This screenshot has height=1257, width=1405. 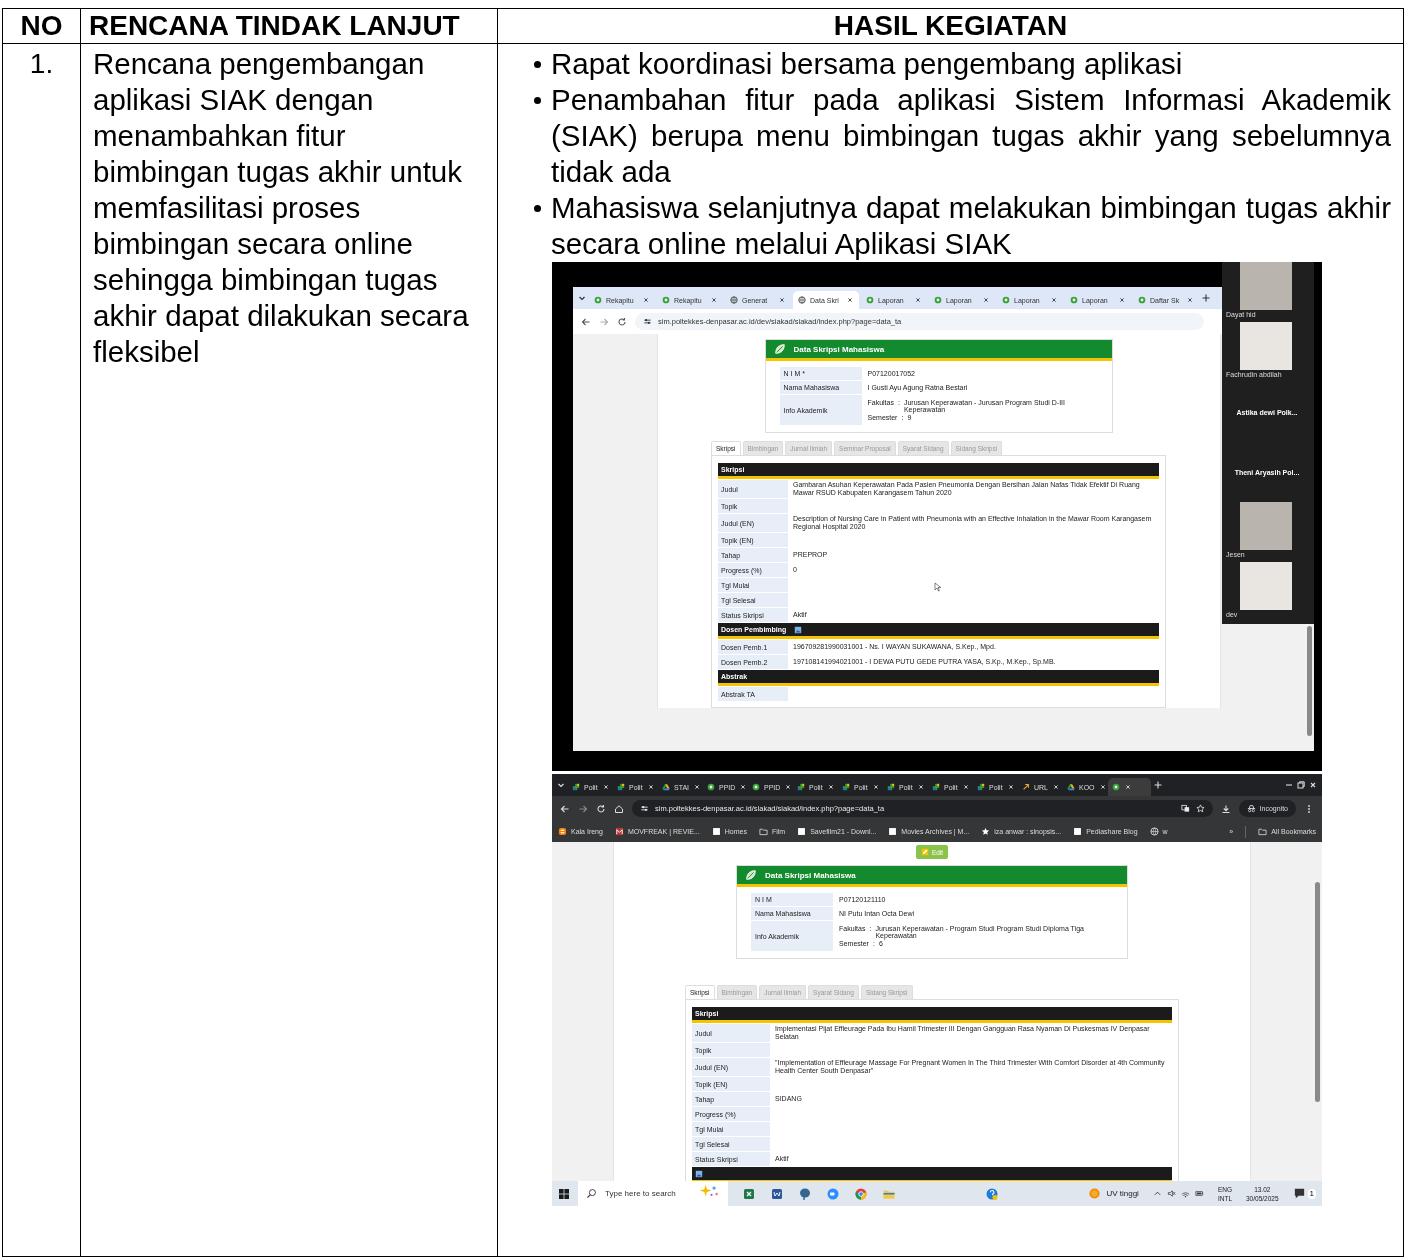 I want to click on arrow-icon, so click(x=1026, y=787).